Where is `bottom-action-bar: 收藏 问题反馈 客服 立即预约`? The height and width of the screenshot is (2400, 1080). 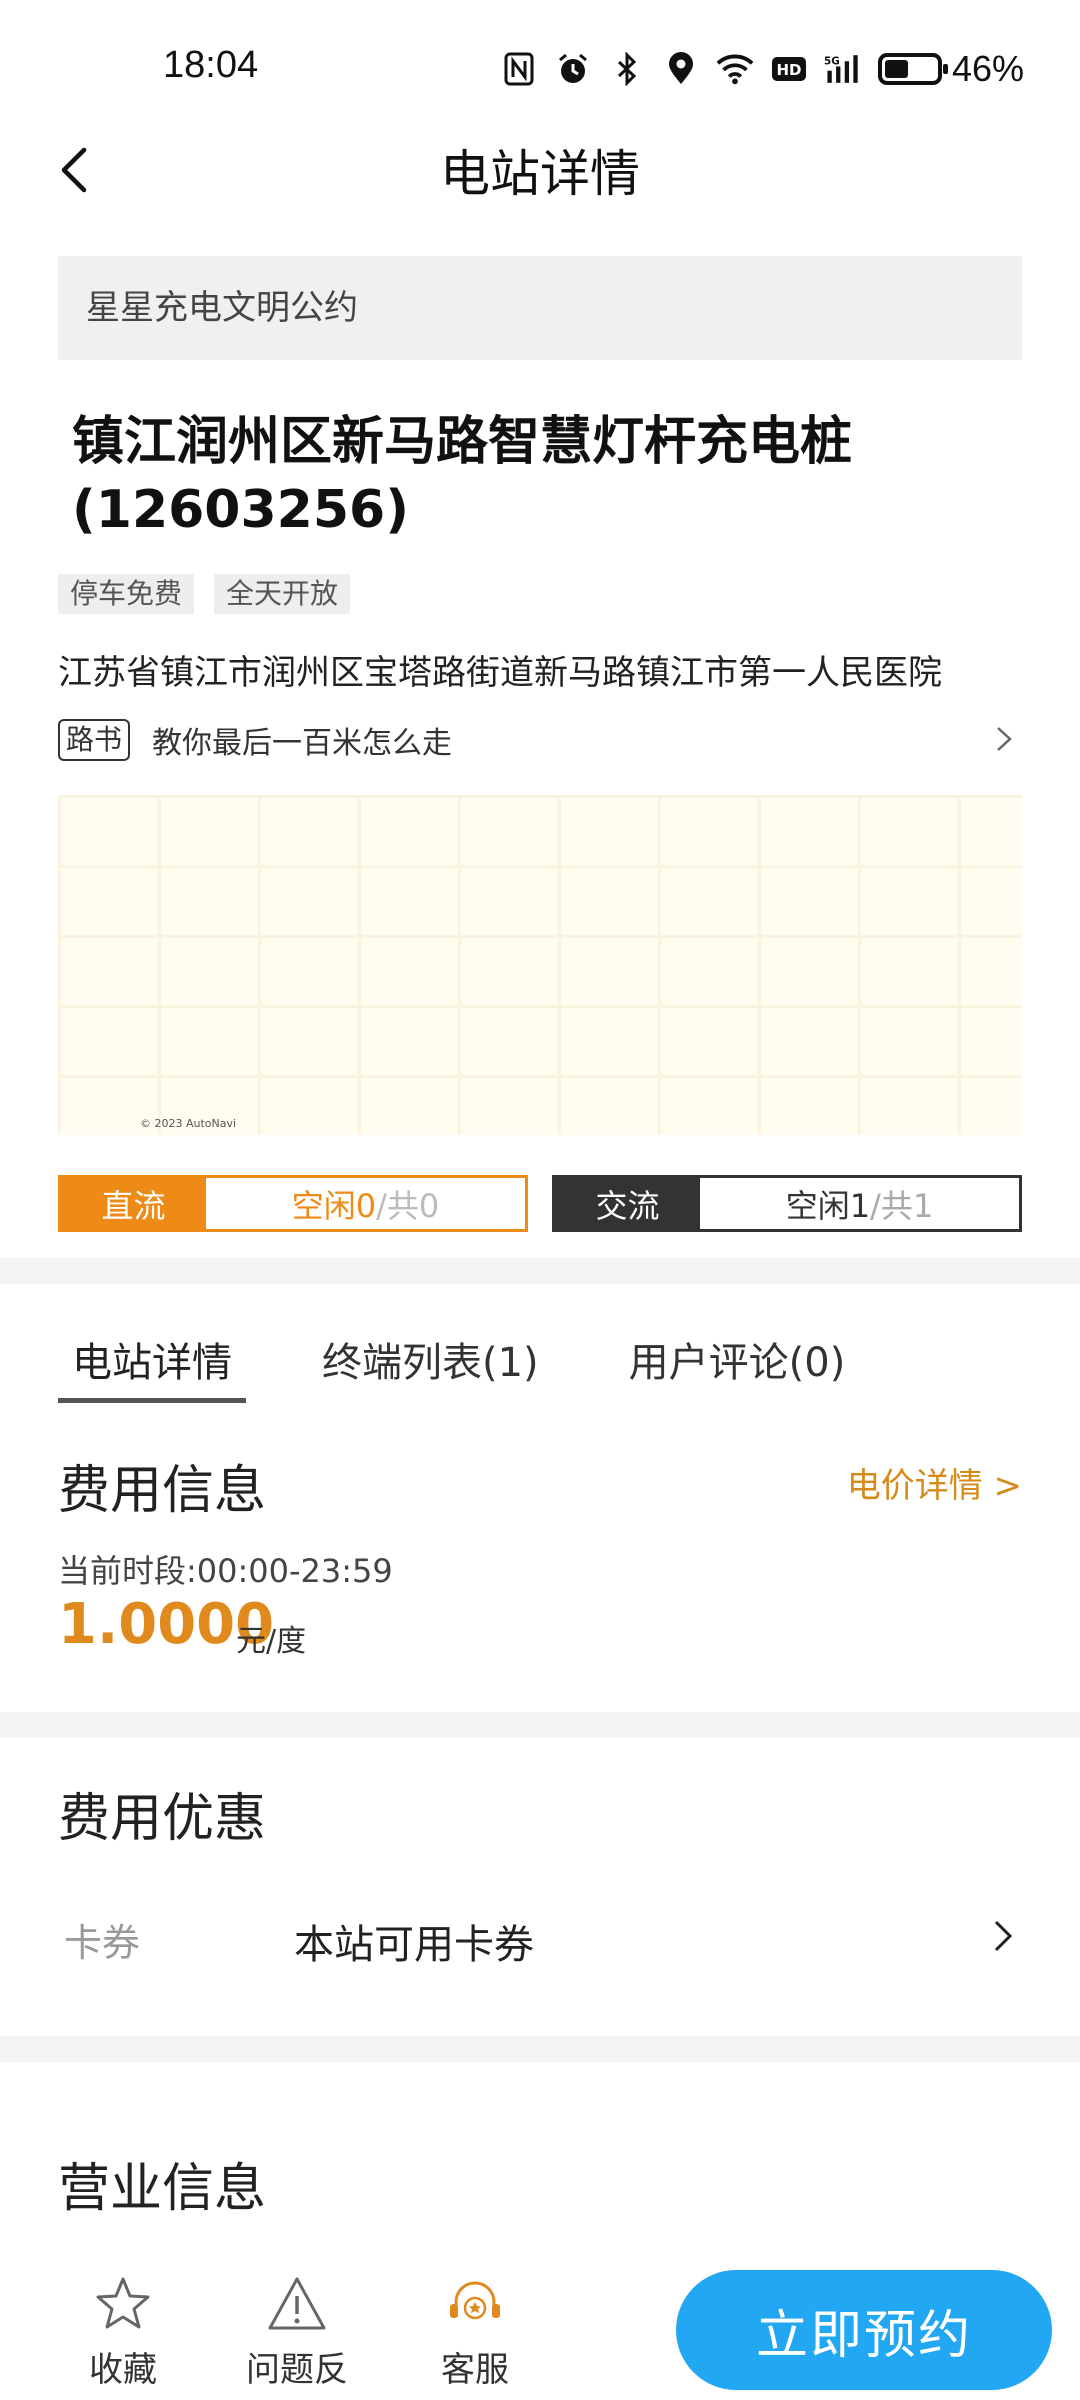
bottom-action-bar: 收藏 问题反馈 客服 立即预约 is located at coordinates (540, 2325).